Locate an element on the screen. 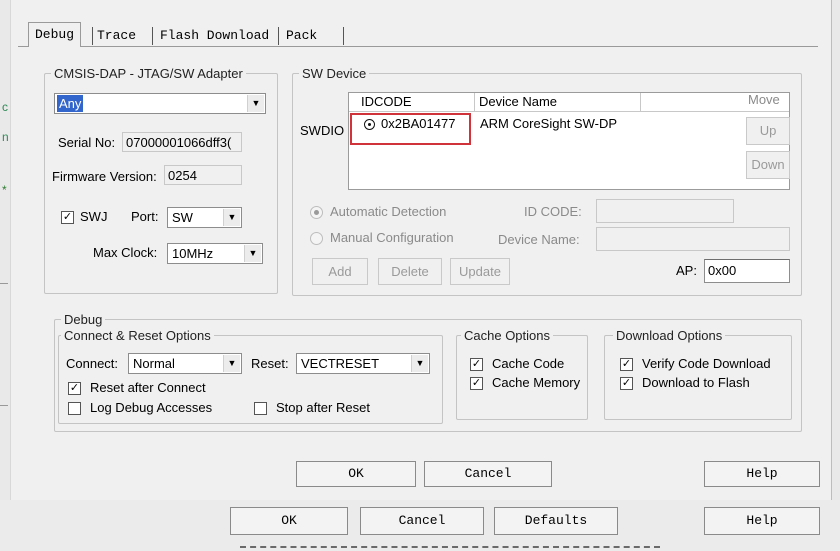  adapter-select-value: Any is located at coordinates (70, 103).